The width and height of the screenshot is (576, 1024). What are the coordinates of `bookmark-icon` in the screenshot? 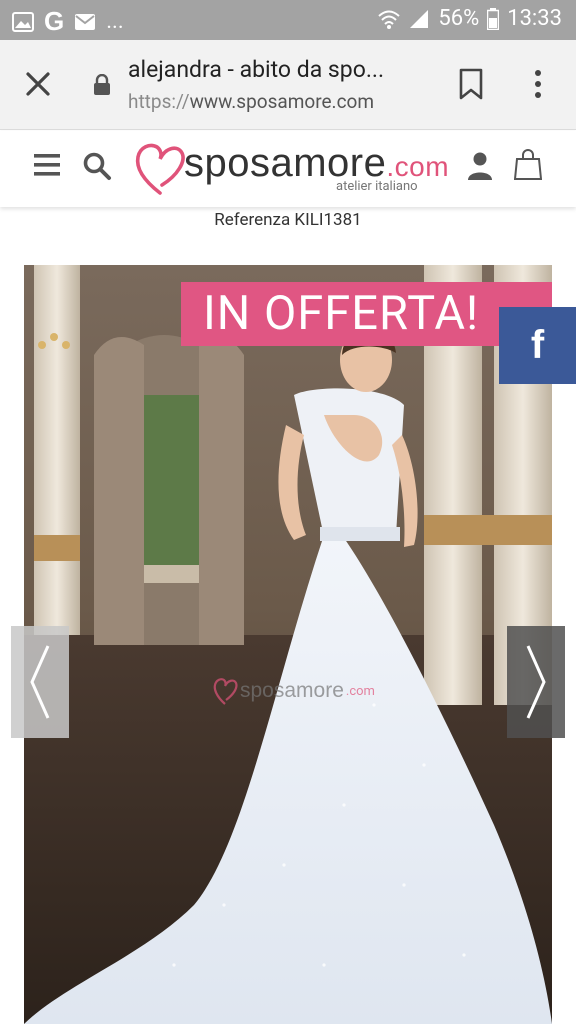 It's located at (471, 84).